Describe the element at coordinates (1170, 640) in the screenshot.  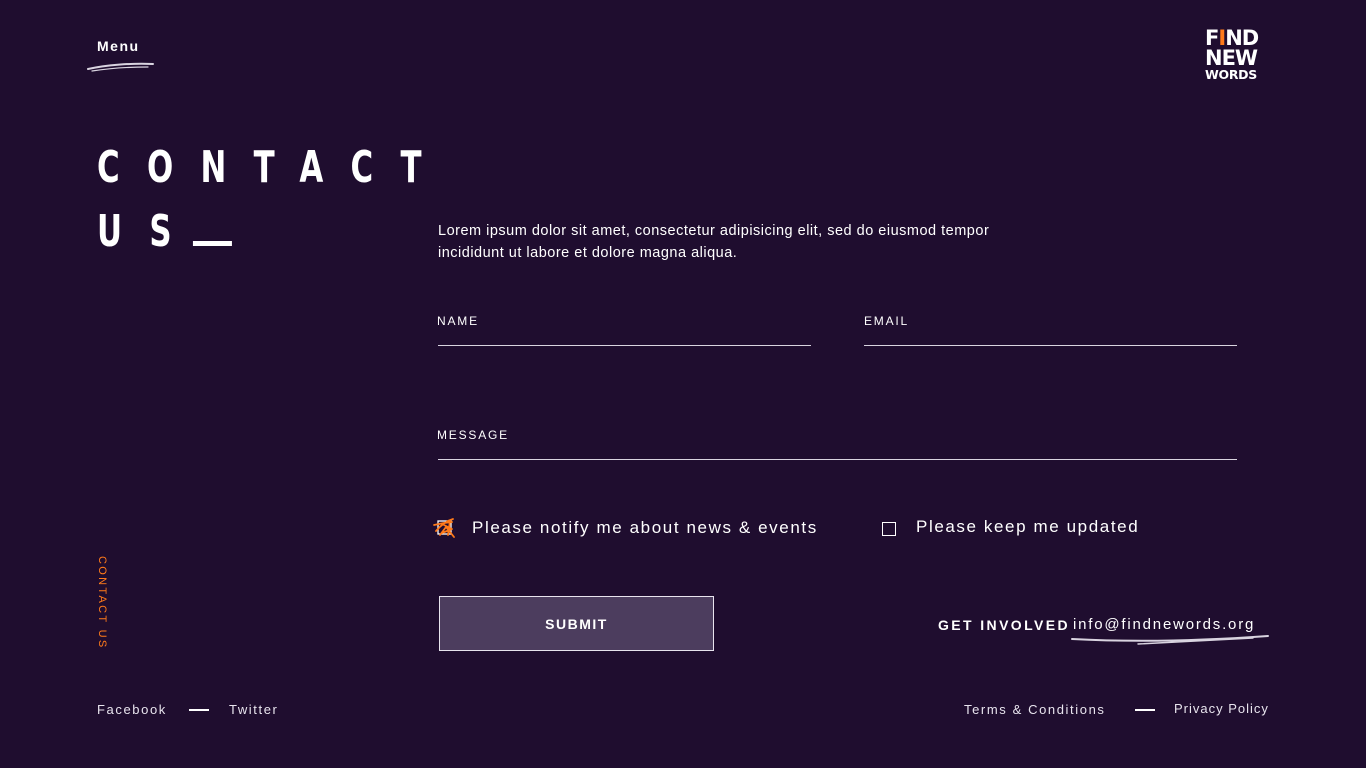
I see `email-underline-stroke` at that location.